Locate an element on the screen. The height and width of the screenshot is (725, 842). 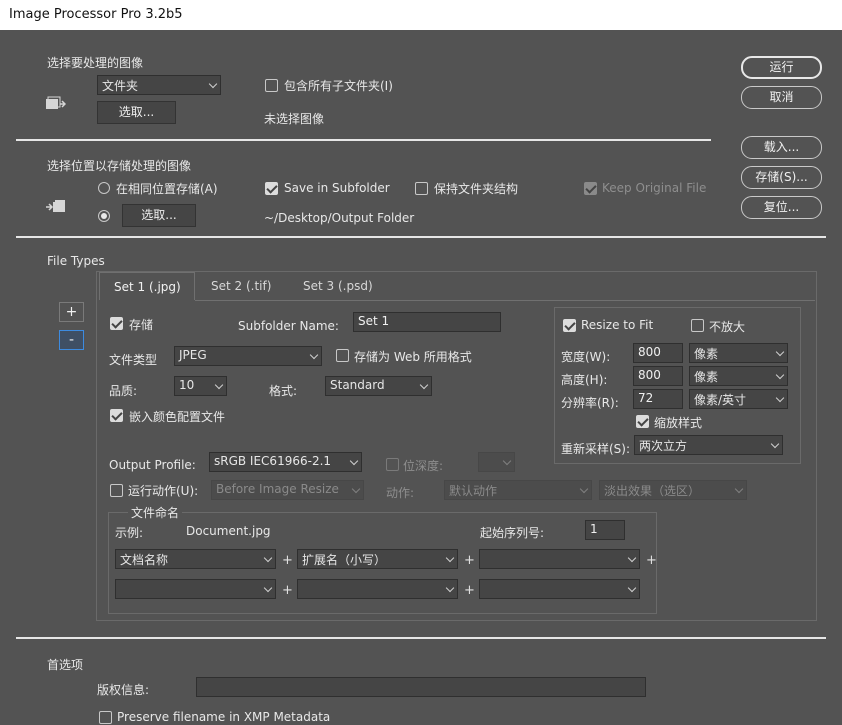
save-for-web-checkbox is located at coordinates (342, 355).